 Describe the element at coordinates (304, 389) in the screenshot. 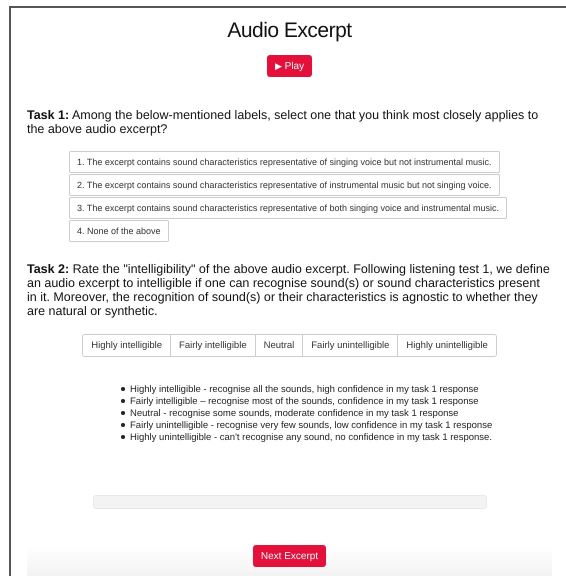

I see `rating-description: Highly intelligible - recognise all the sounds, high confidence in my task 1 response` at that location.